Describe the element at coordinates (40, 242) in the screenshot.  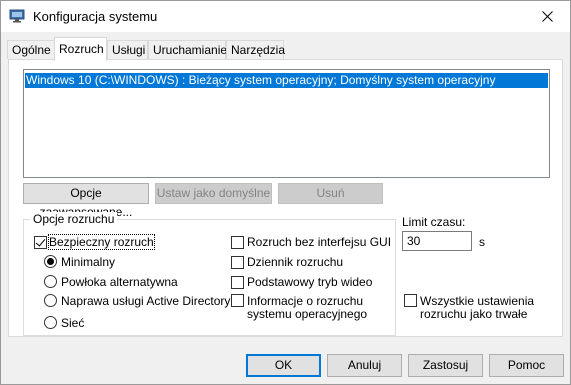
I see `safe-boot-checkbox` at that location.